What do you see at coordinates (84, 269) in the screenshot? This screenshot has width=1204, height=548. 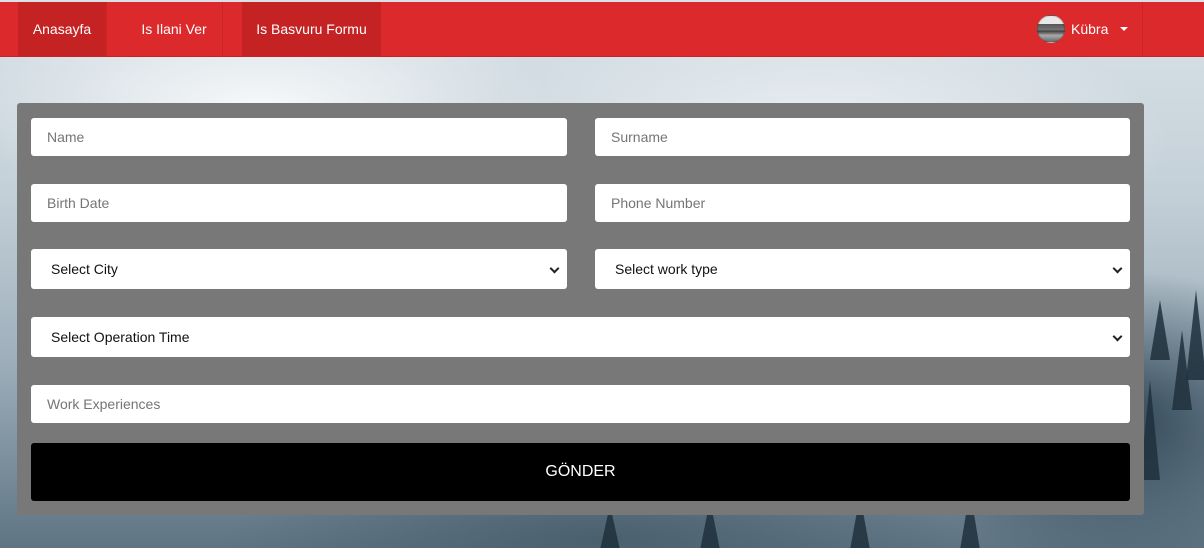 I see `city-select-value: Select City` at bounding box center [84, 269].